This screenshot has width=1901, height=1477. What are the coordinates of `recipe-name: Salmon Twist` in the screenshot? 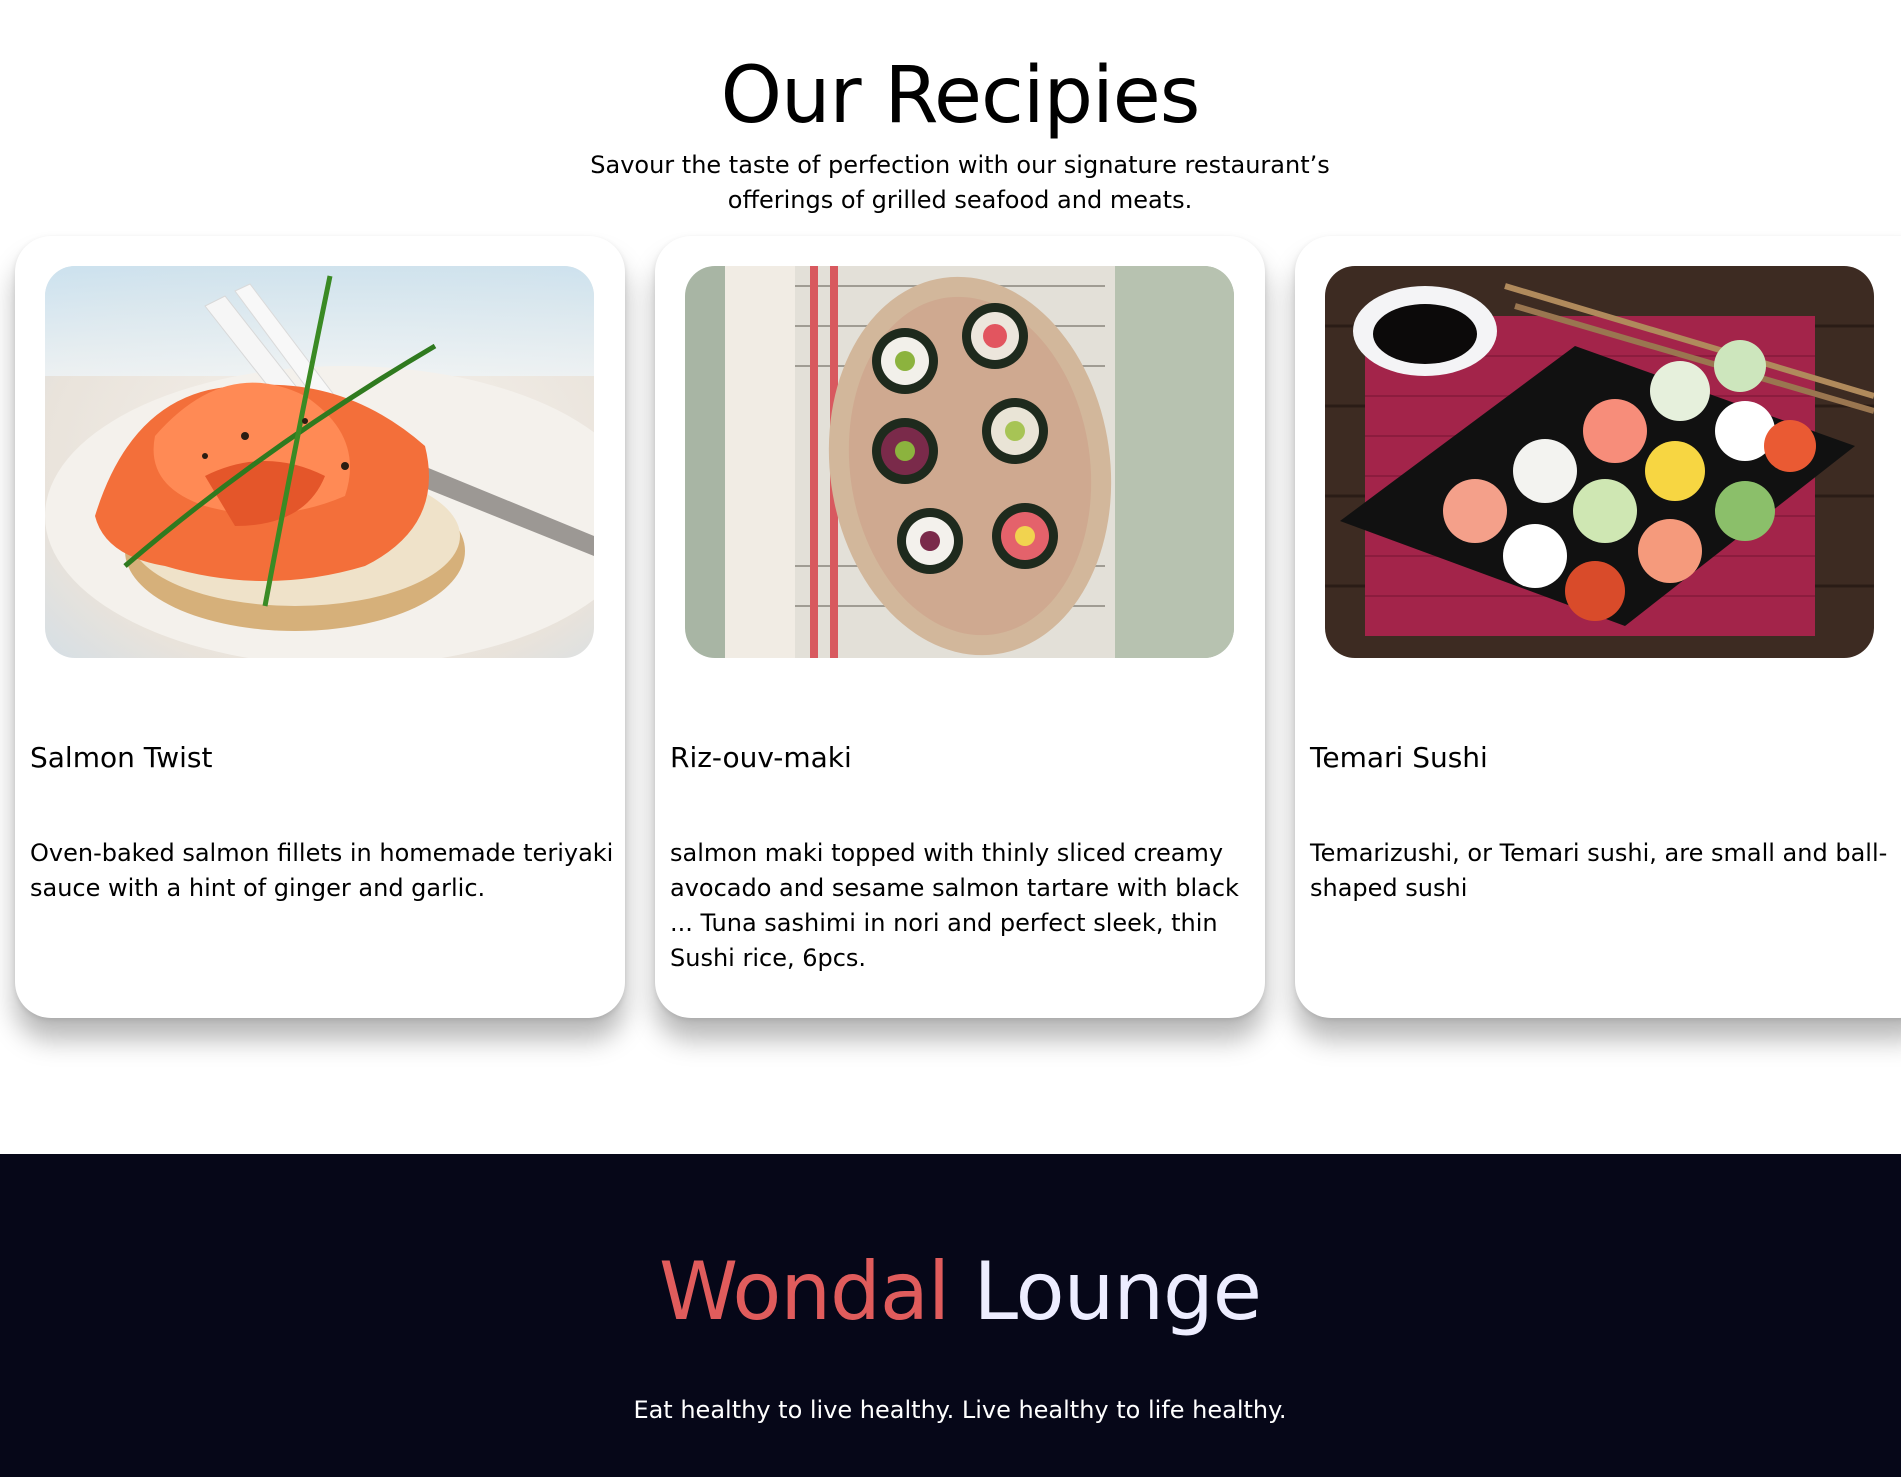 It's located at (121, 757).